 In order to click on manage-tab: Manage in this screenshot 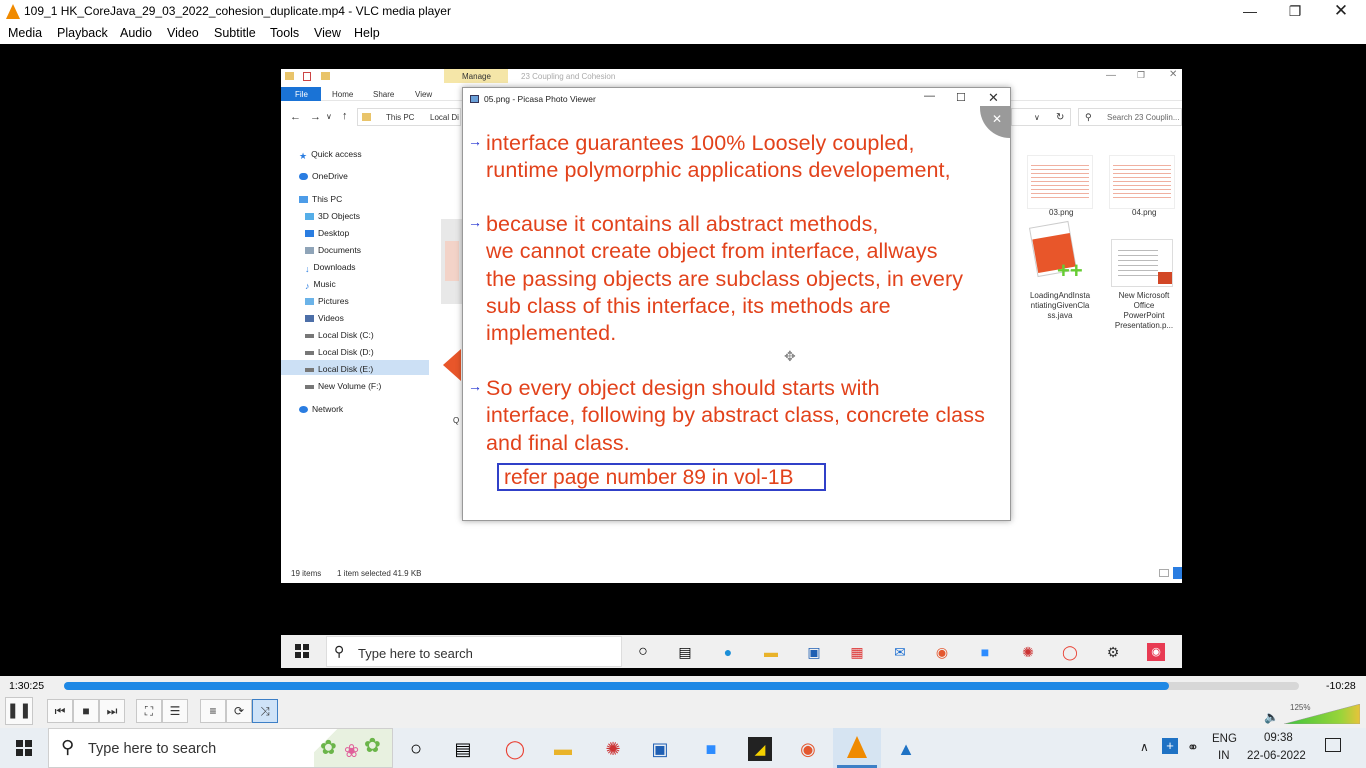, I will do `click(476, 76)`.